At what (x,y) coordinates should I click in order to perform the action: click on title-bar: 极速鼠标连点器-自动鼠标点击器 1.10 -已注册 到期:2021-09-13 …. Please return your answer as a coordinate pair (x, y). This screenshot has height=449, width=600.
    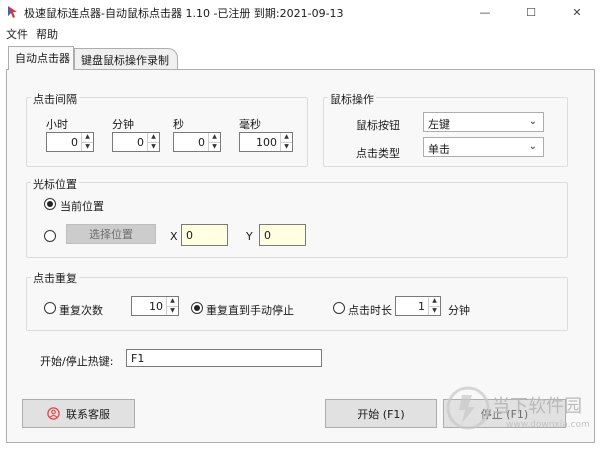
    Looking at the image, I should click on (300, 12).